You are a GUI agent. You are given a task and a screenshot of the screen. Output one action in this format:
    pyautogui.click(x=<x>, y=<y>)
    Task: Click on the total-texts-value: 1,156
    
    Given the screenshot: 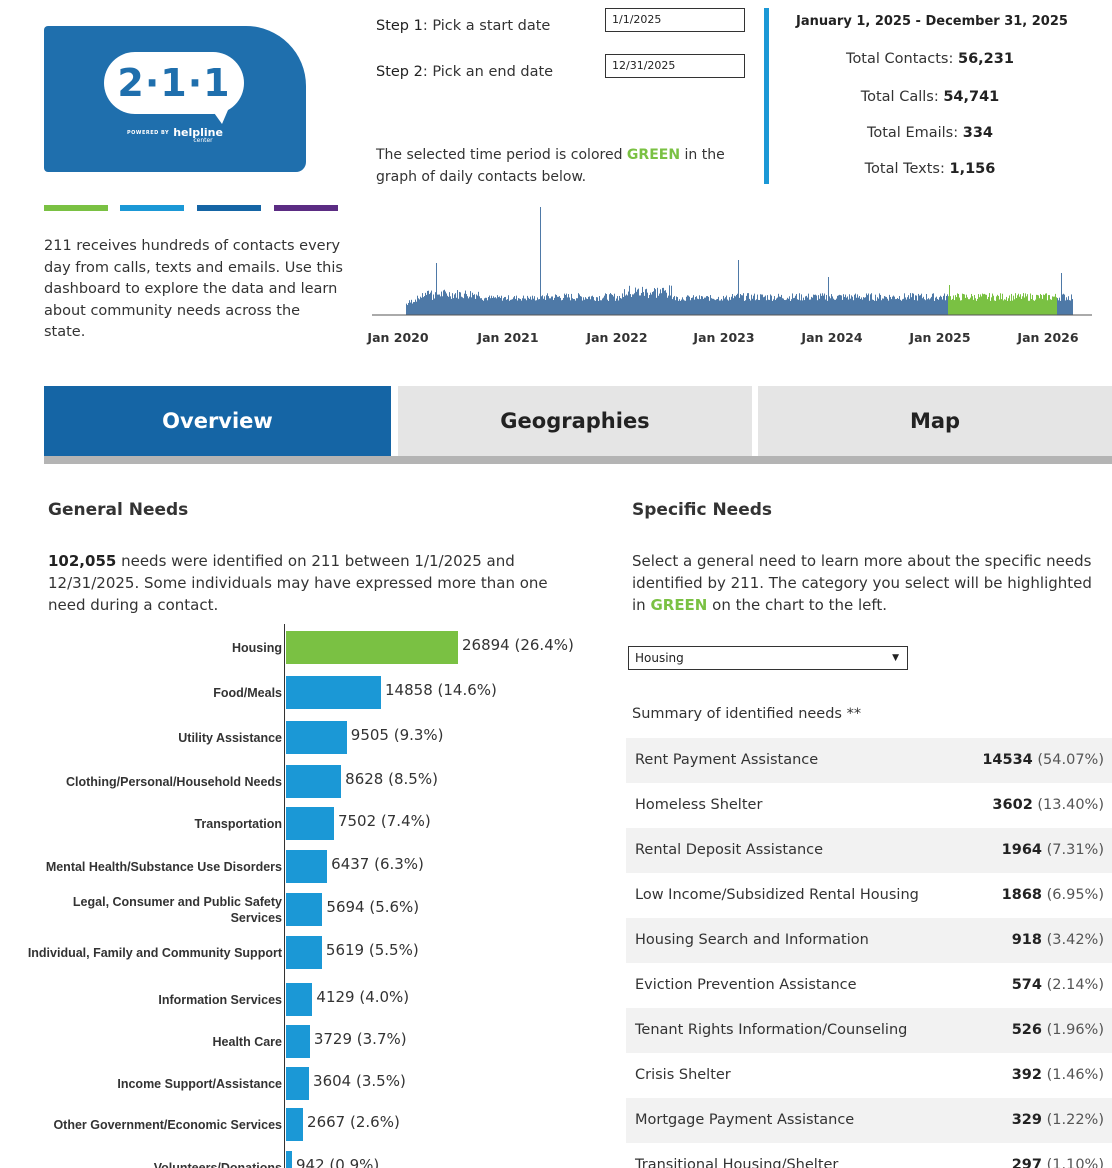 What is the action you would take?
    pyautogui.click(x=972, y=169)
    